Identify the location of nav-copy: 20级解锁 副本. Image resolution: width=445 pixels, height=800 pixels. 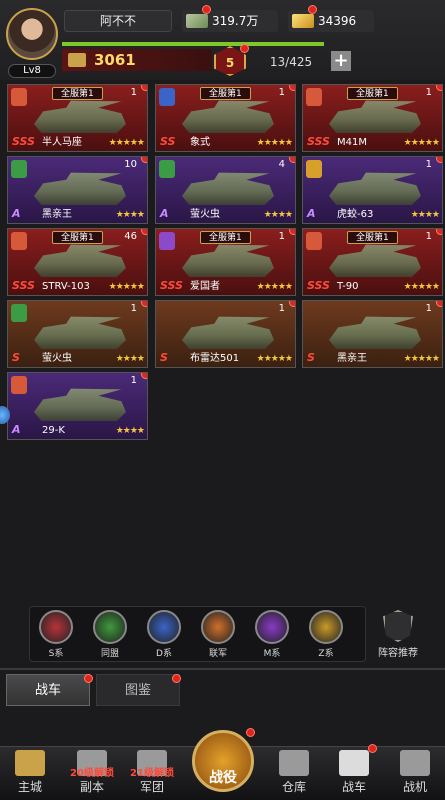
(92, 772).